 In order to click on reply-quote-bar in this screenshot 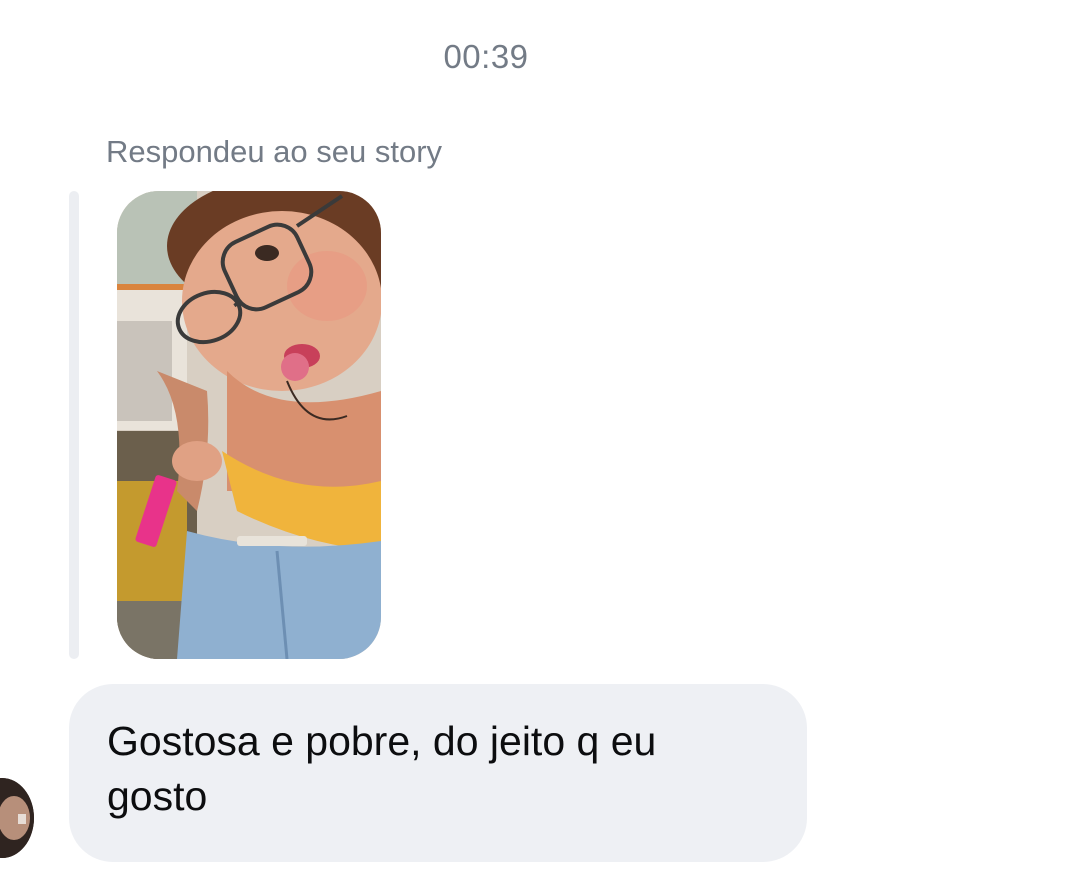, I will do `click(74, 425)`.